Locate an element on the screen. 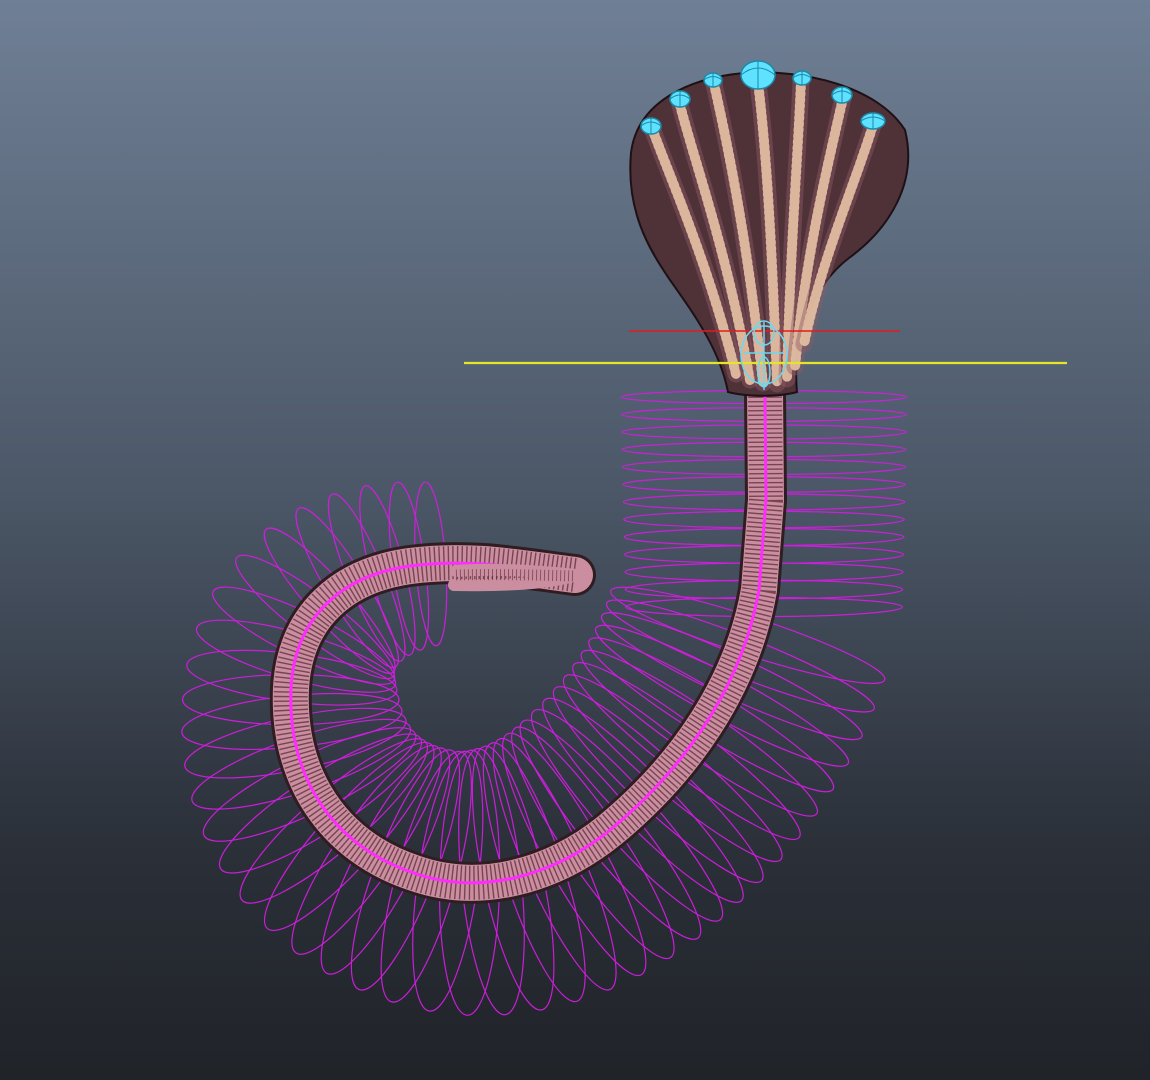 Image resolution: width=1150 pixels, height=1080 pixels. head-ribs is located at coordinates (763, 229).